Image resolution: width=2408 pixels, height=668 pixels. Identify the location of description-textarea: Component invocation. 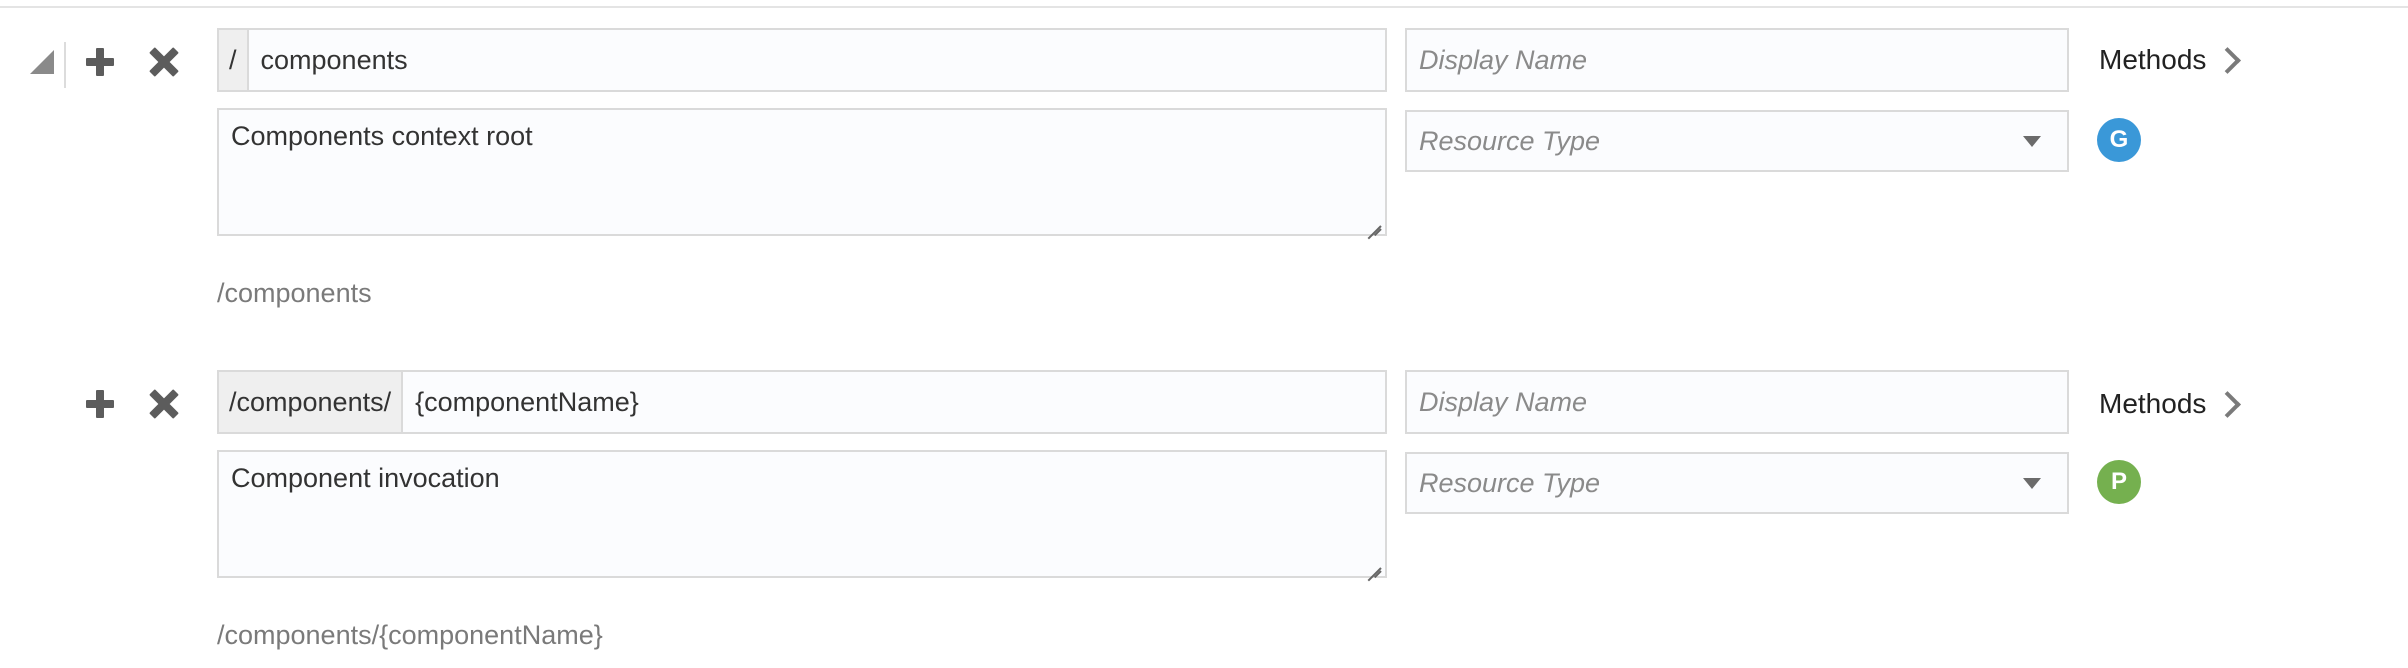
(802, 514).